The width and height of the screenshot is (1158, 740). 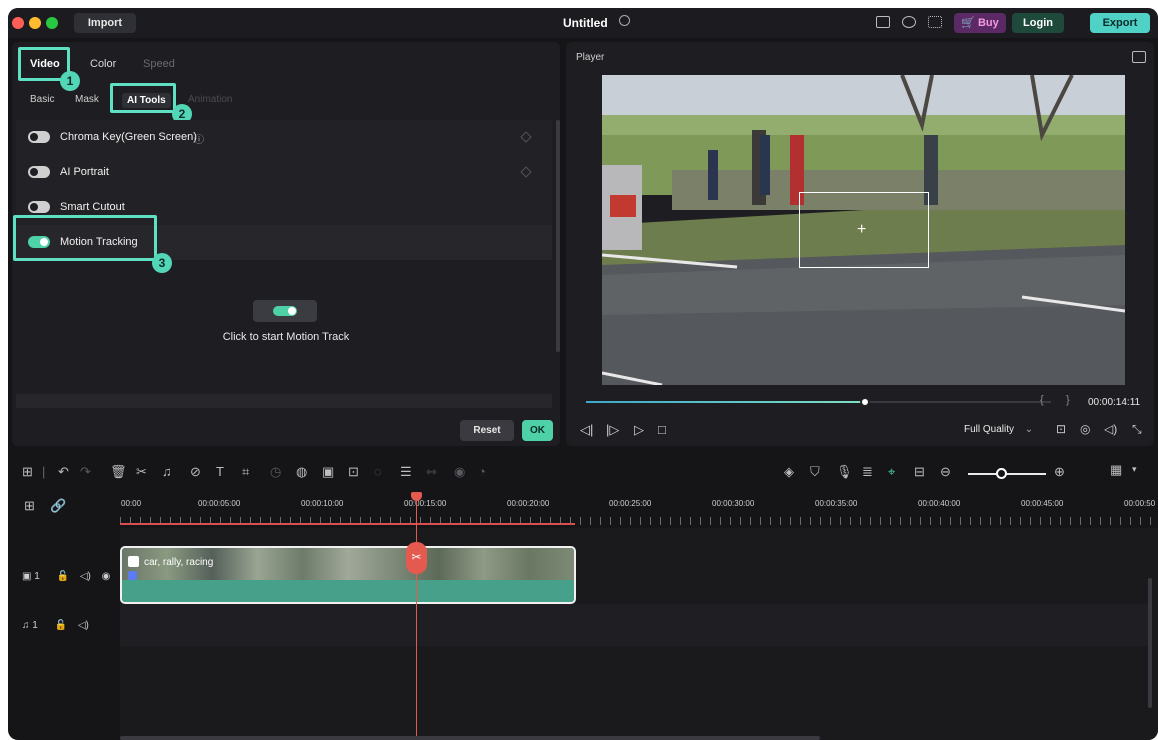 I want to click on audio-stretch-icon: ◔, so click(x=482, y=471).